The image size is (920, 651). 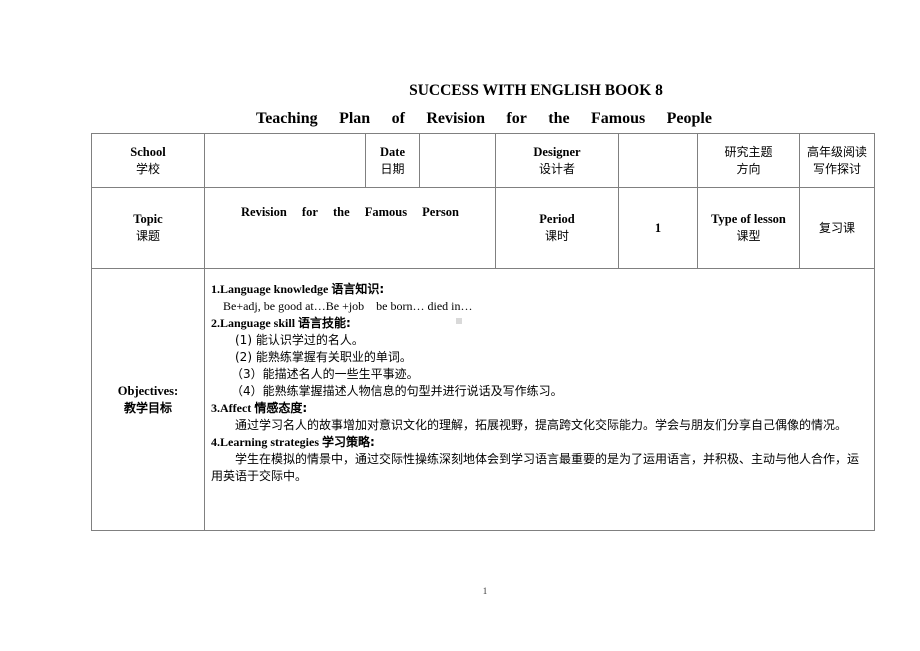 What do you see at coordinates (287, 118) in the screenshot?
I see `plan-title-word: Teaching` at bounding box center [287, 118].